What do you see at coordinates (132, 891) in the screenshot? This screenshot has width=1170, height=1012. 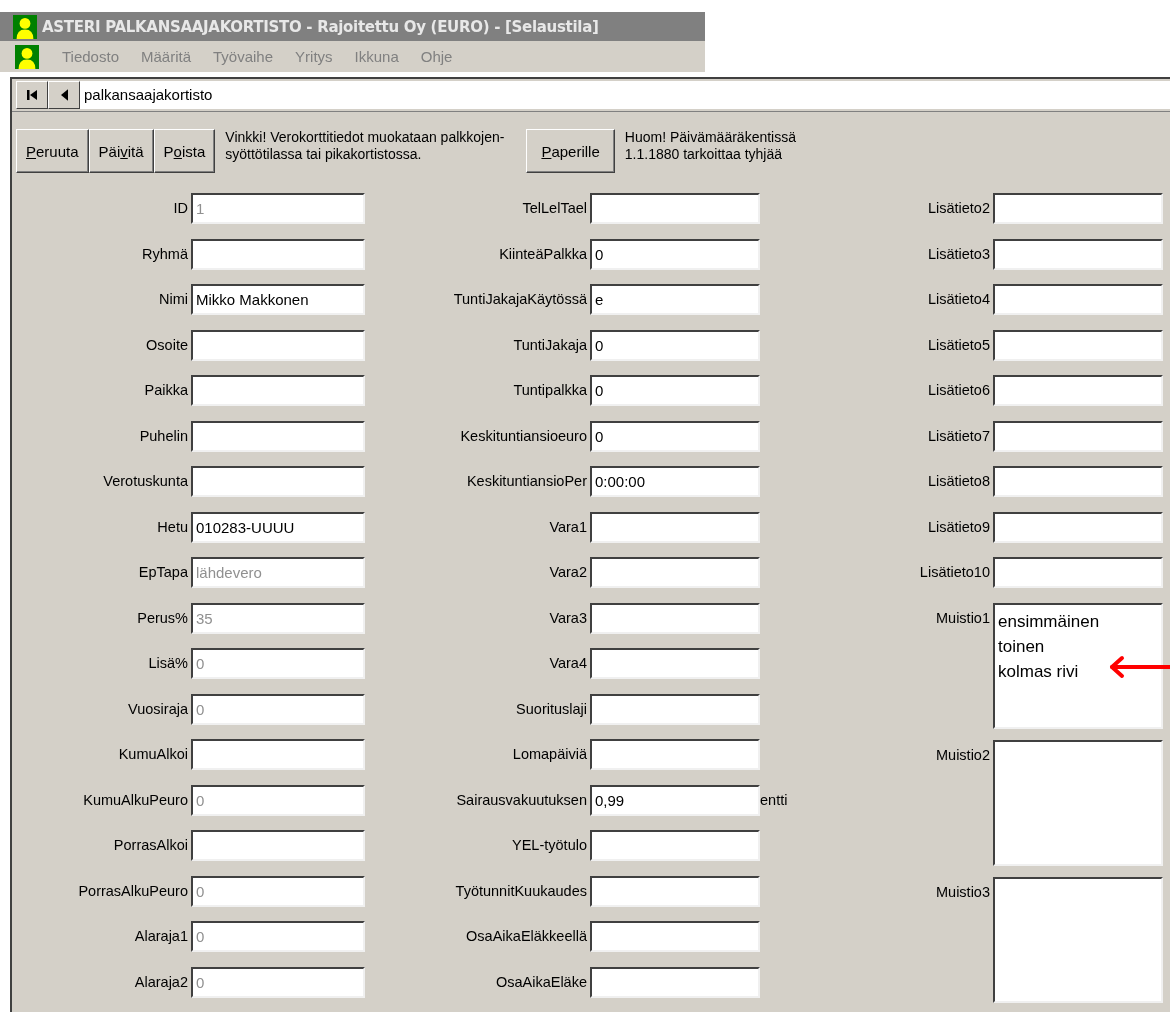 I see `field-label: PorrasAlkuPeuro` at bounding box center [132, 891].